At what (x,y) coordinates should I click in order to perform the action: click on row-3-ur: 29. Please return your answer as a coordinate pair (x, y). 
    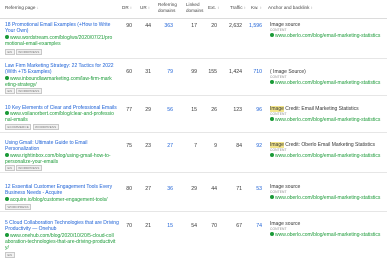
    Looking at the image, I should click on (148, 110).